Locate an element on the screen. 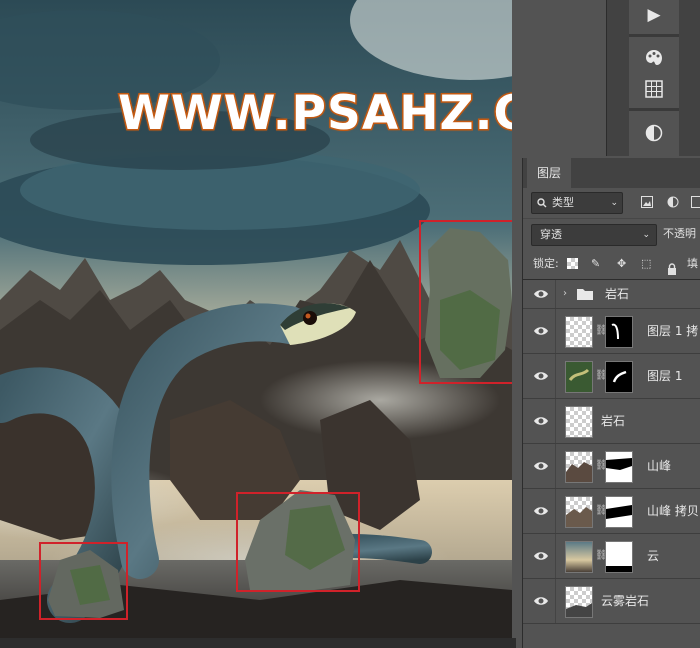  layer-row: 云雾岩石 is located at coordinates (611, 601).